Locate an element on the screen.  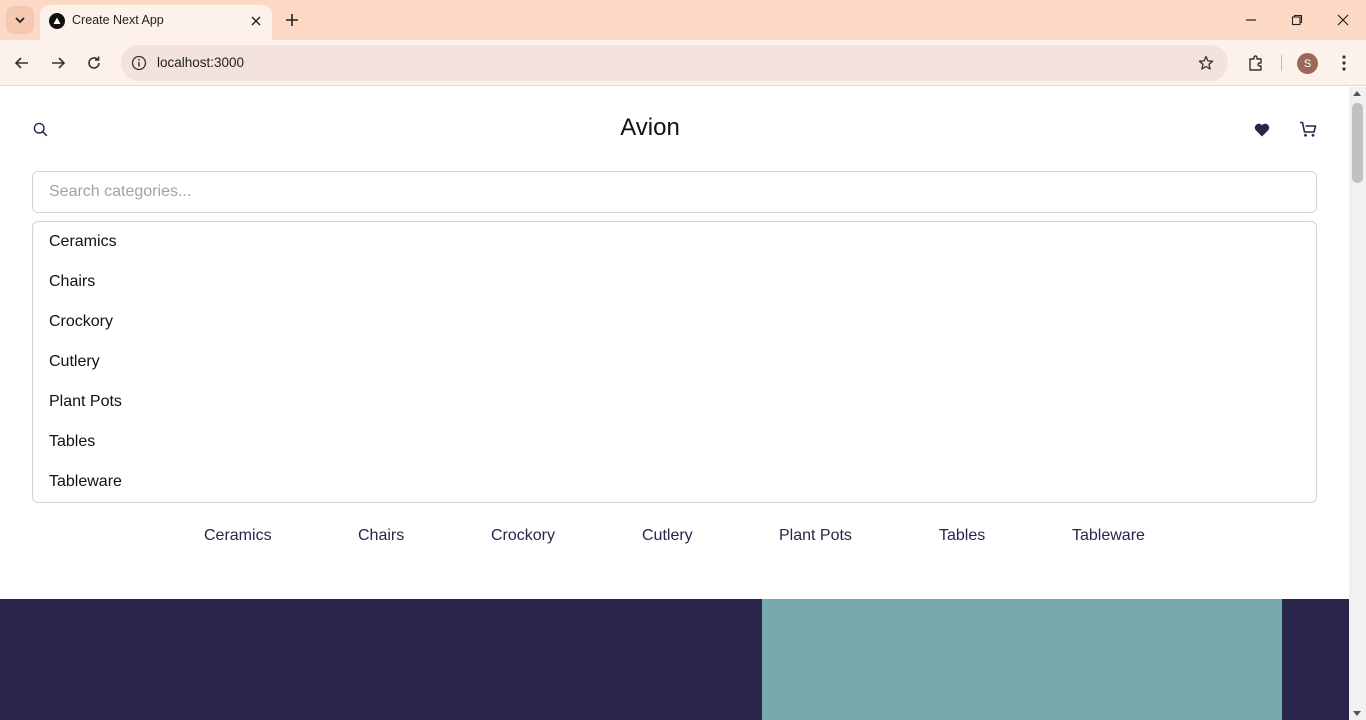
browser-tab-active: Create Next App is located at coordinates (156, 22).